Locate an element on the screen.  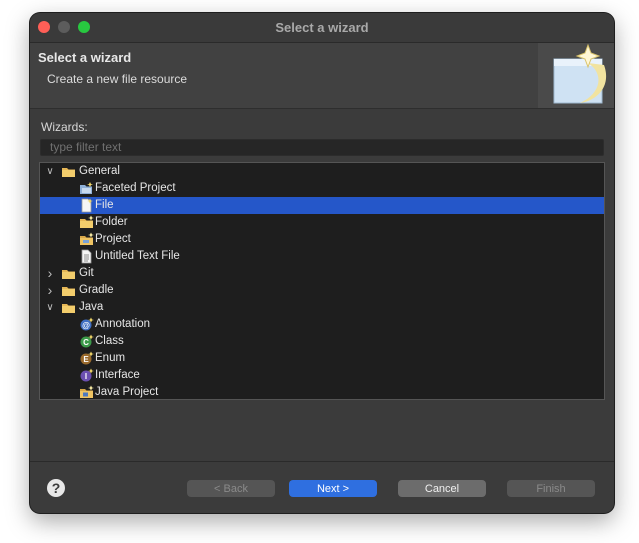
header-description: Create a new file resource is located at coordinates (117, 79).